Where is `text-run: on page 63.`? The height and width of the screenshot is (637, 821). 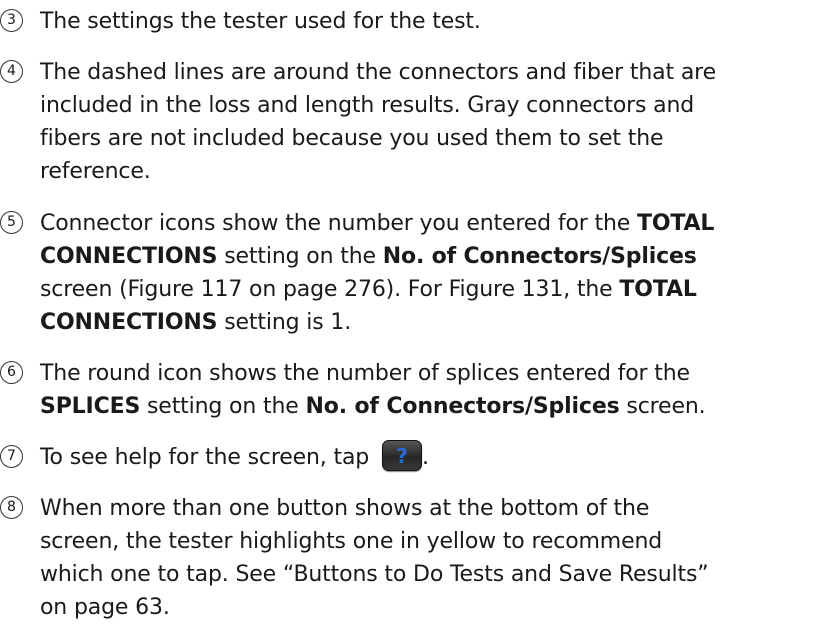 text-run: on page 63. is located at coordinates (105, 607).